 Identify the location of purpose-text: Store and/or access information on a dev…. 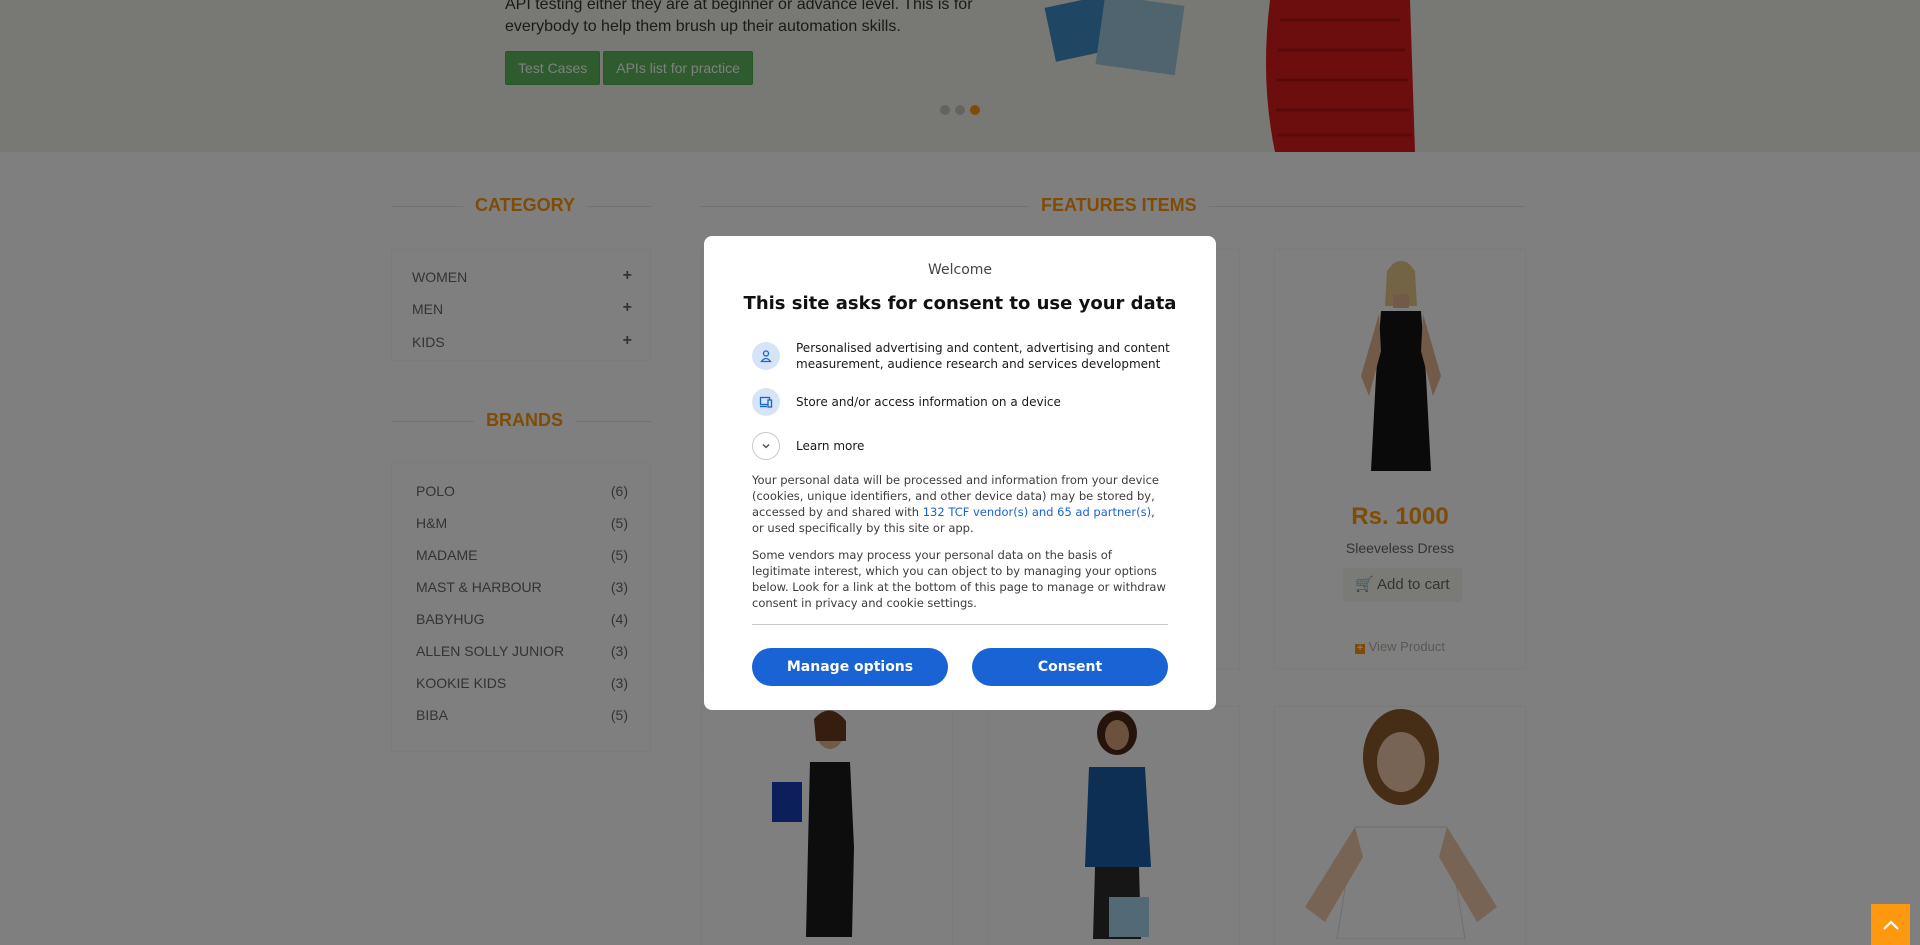
(928, 402).